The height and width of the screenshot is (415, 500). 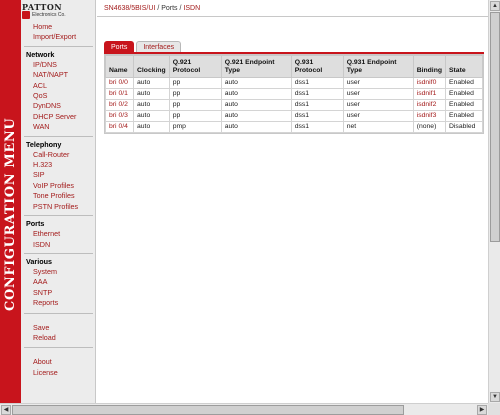 What do you see at coordinates (256, 66) in the screenshot?
I see `column-header-q921-endpoint-type: Q.921 Endpoint Type` at bounding box center [256, 66].